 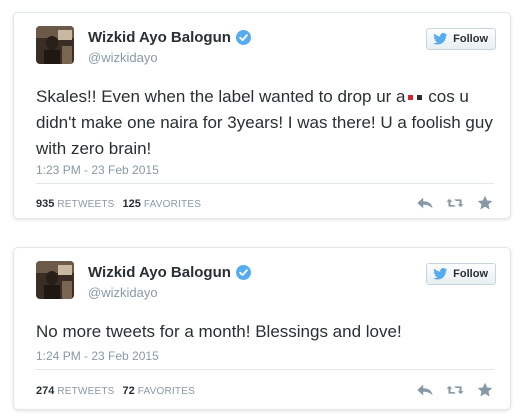 I want to click on tweet-stats: 274 RETWEETS 72 FAVORITES, so click(x=119, y=391).